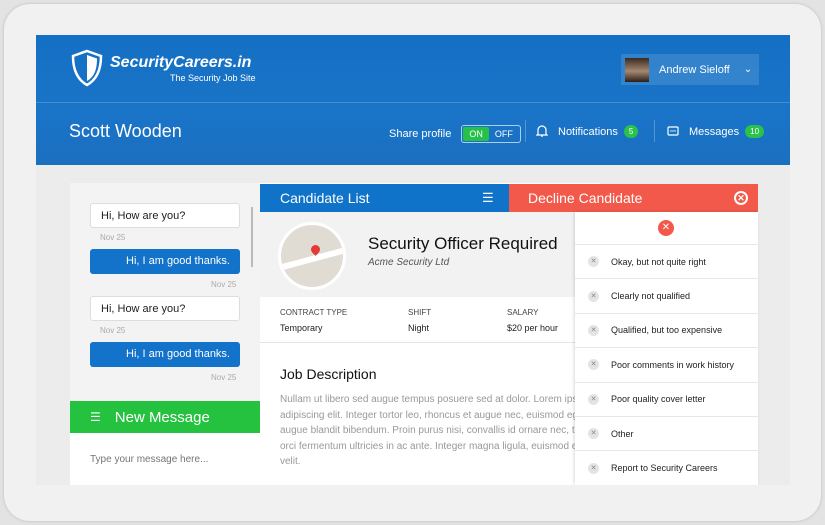 Image resolution: width=825 pixels, height=525 pixels. Describe the element at coordinates (252, 237) in the screenshot. I see `scrollbar` at that location.